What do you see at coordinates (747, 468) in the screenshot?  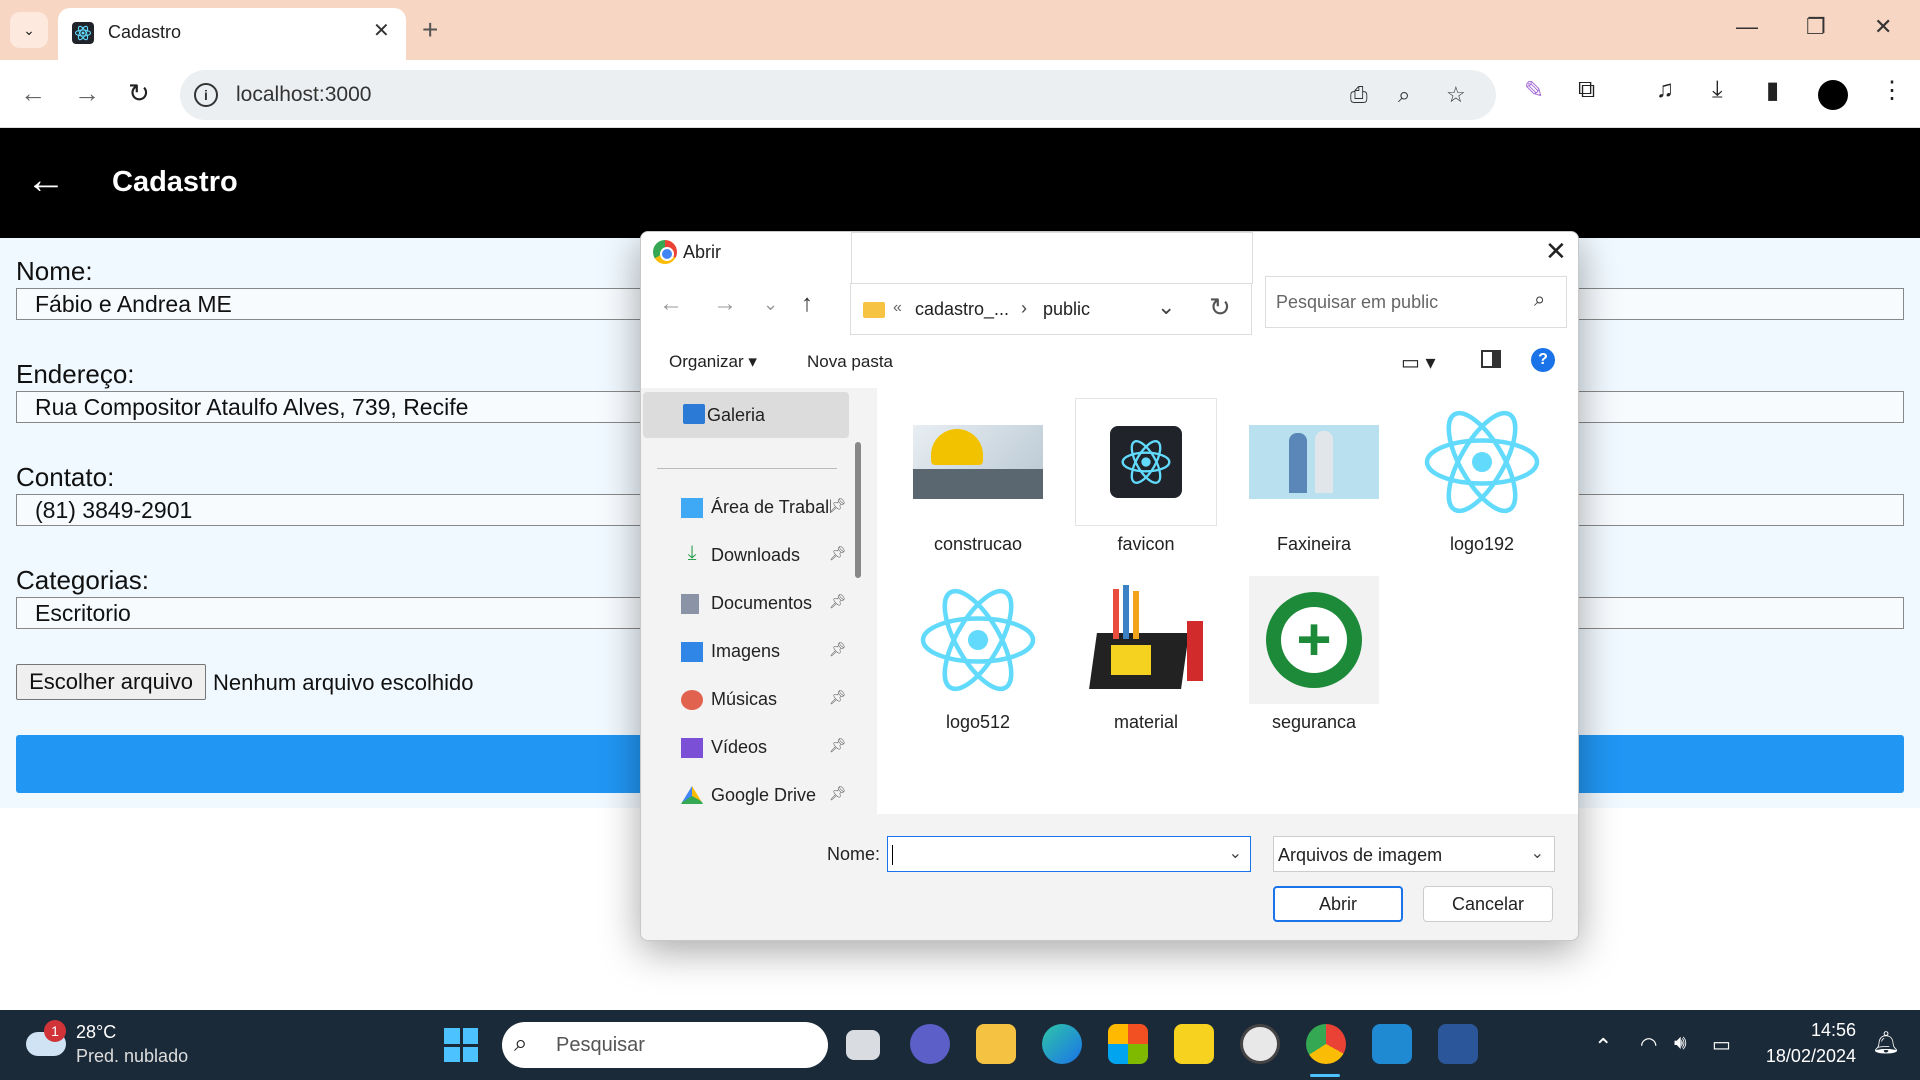 I see `sidebar-divider` at bounding box center [747, 468].